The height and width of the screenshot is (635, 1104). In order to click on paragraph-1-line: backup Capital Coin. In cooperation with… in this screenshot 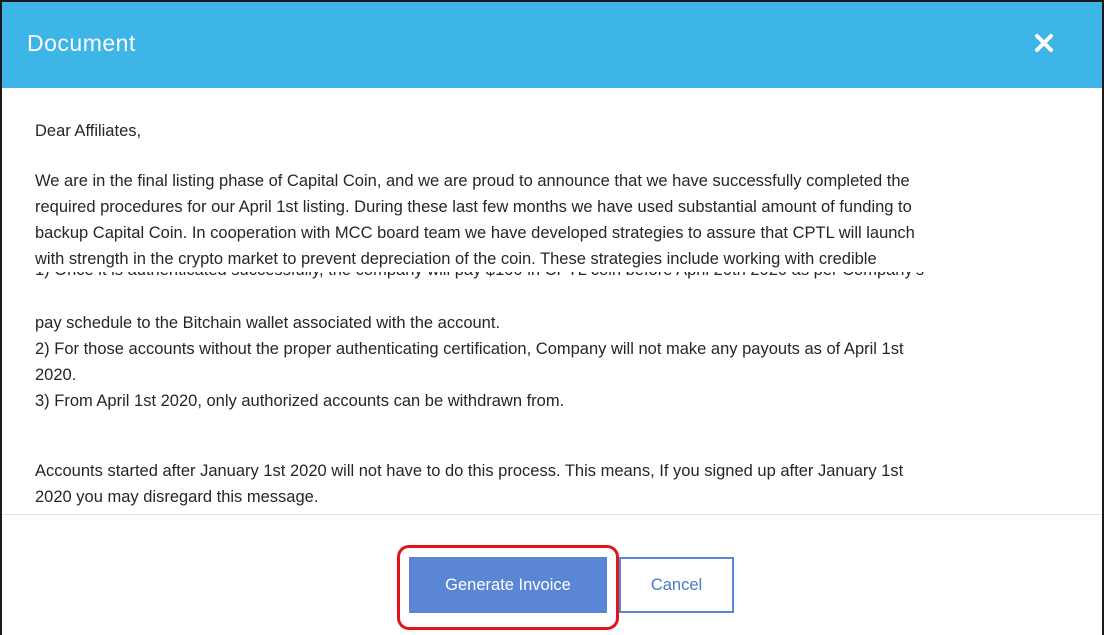, I will do `click(475, 233)`.